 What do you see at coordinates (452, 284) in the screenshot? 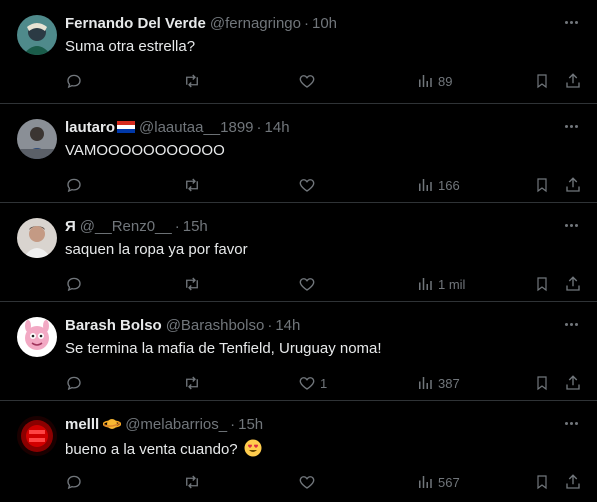
I see `view-count: 1 mil` at bounding box center [452, 284].